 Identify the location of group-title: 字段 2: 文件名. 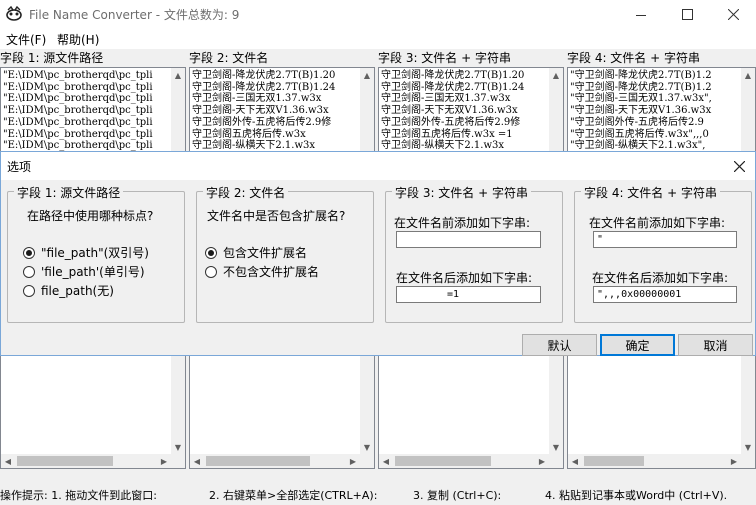
(246, 192).